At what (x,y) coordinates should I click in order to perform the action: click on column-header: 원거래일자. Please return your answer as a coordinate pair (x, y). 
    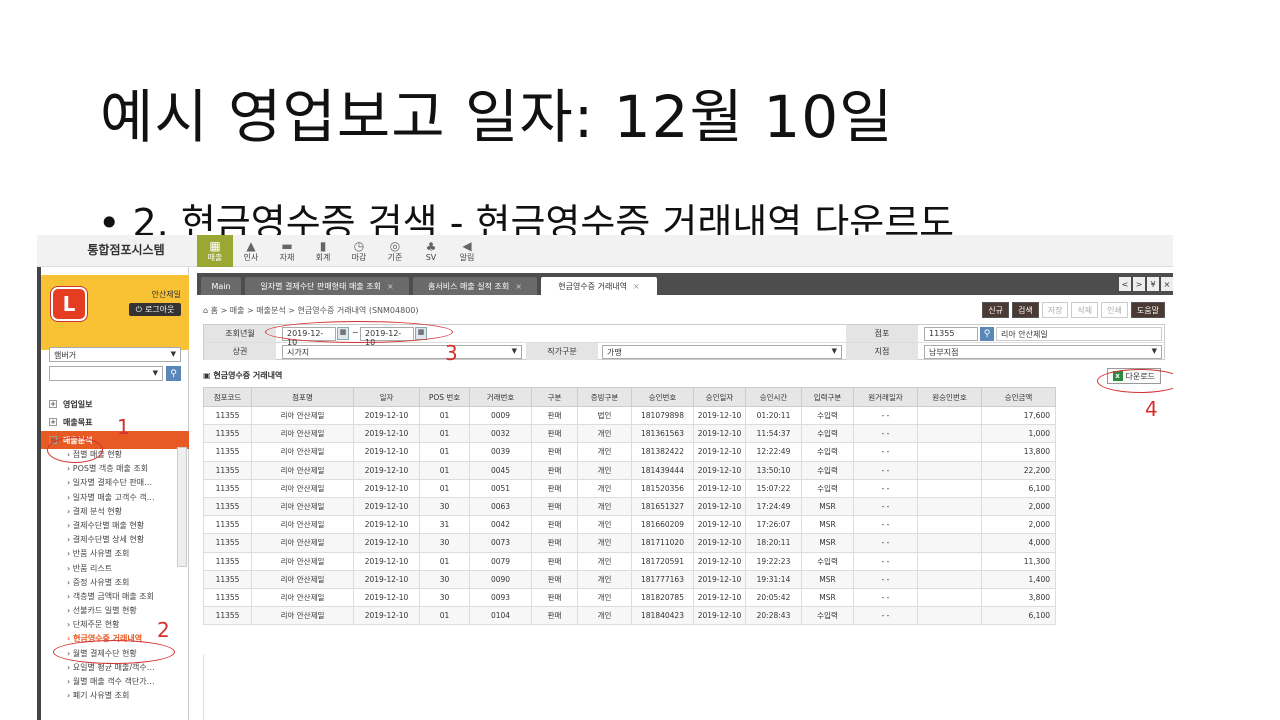
    Looking at the image, I should click on (885, 397).